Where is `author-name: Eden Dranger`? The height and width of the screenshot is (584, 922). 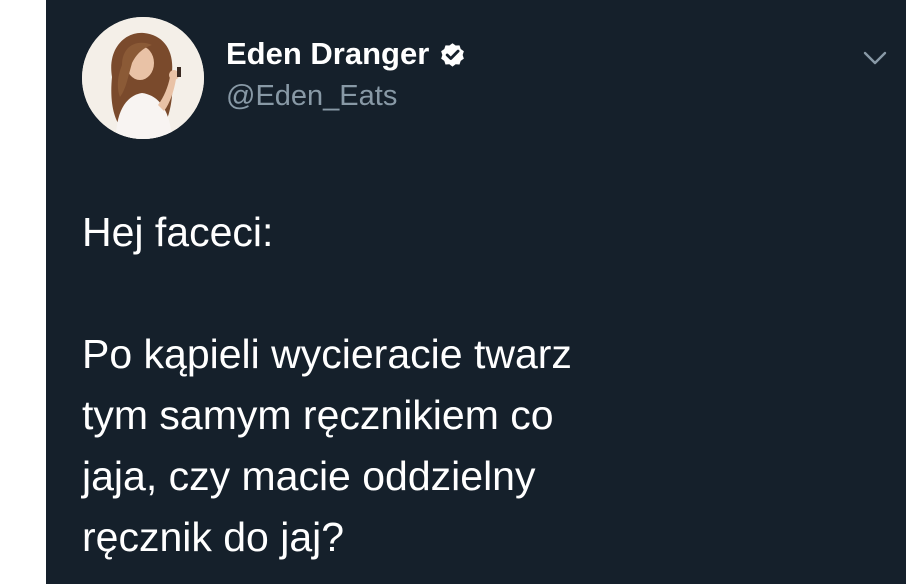 author-name: Eden Dranger is located at coordinates (346, 54).